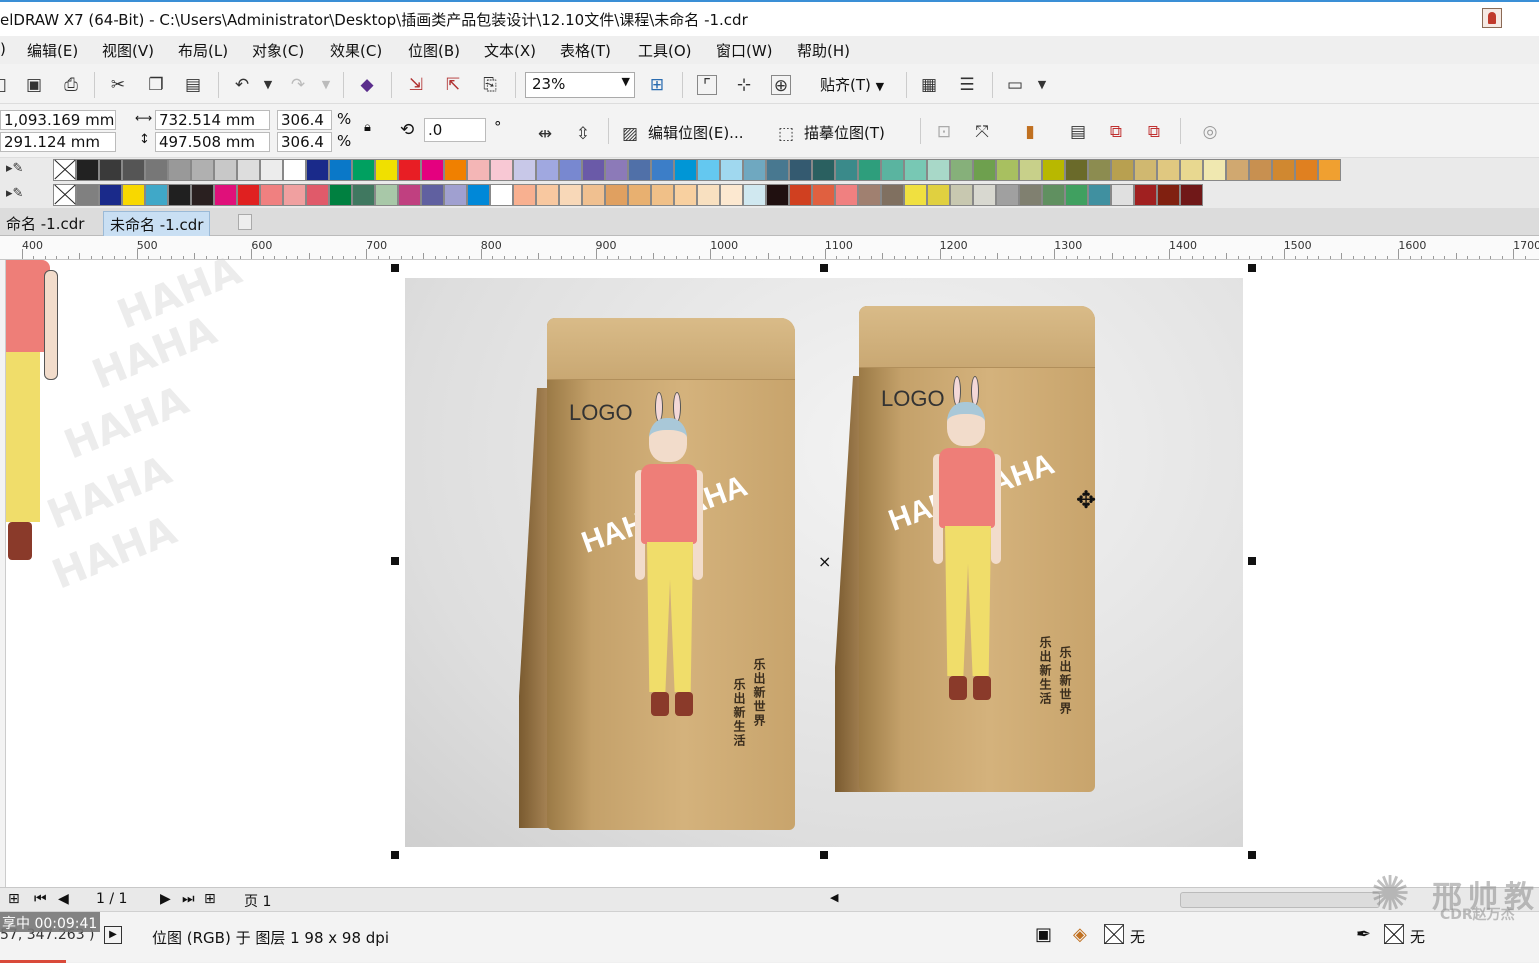 The width and height of the screenshot is (1539, 963). I want to click on y-position-field: 291.124 mm, so click(58, 142).